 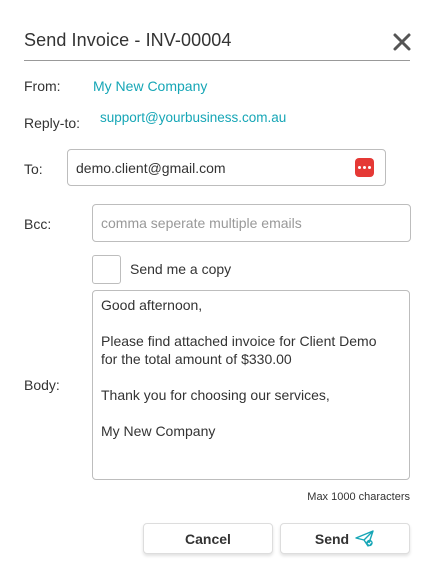 I want to click on send-copy-checkbox, so click(x=106, y=269).